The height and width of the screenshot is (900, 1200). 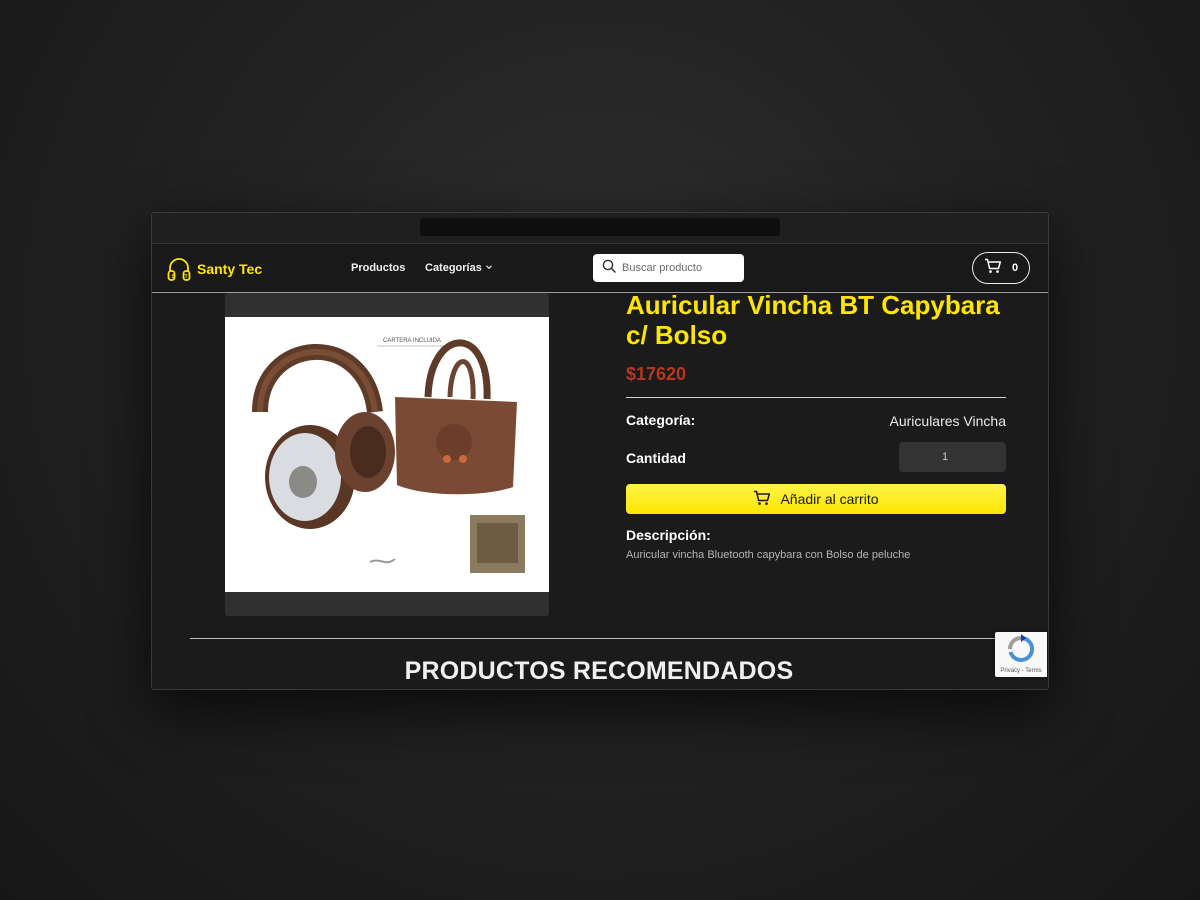 What do you see at coordinates (1021, 671) in the screenshot?
I see `recaptcha-links: Privacy - Terms` at bounding box center [1021, 671].